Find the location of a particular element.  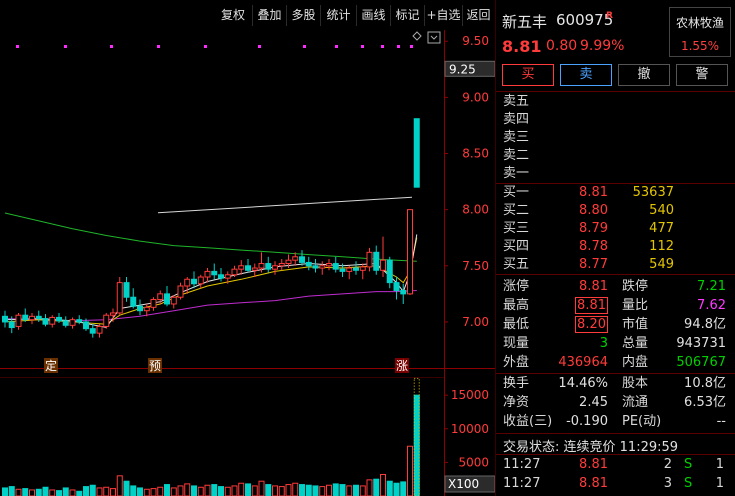

ma-green-line is located at coordinates (210, 237).